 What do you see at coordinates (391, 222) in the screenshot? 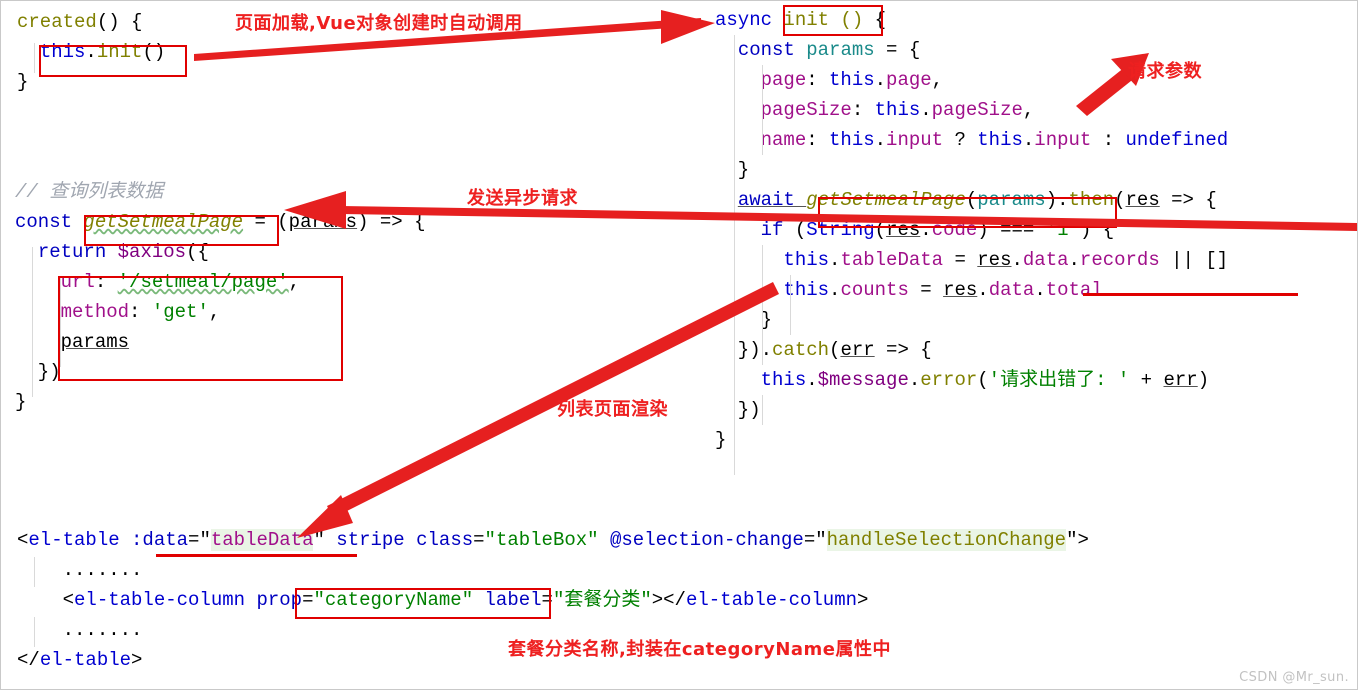
I see `code-token: ) => {` at bounding box center [391, 222].